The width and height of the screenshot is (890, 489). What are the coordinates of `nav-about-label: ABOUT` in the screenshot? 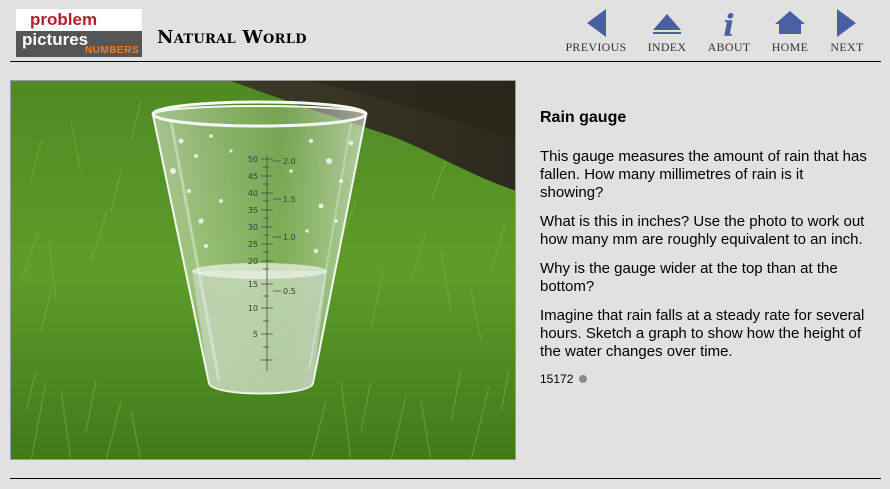 It's located at (729, 47).